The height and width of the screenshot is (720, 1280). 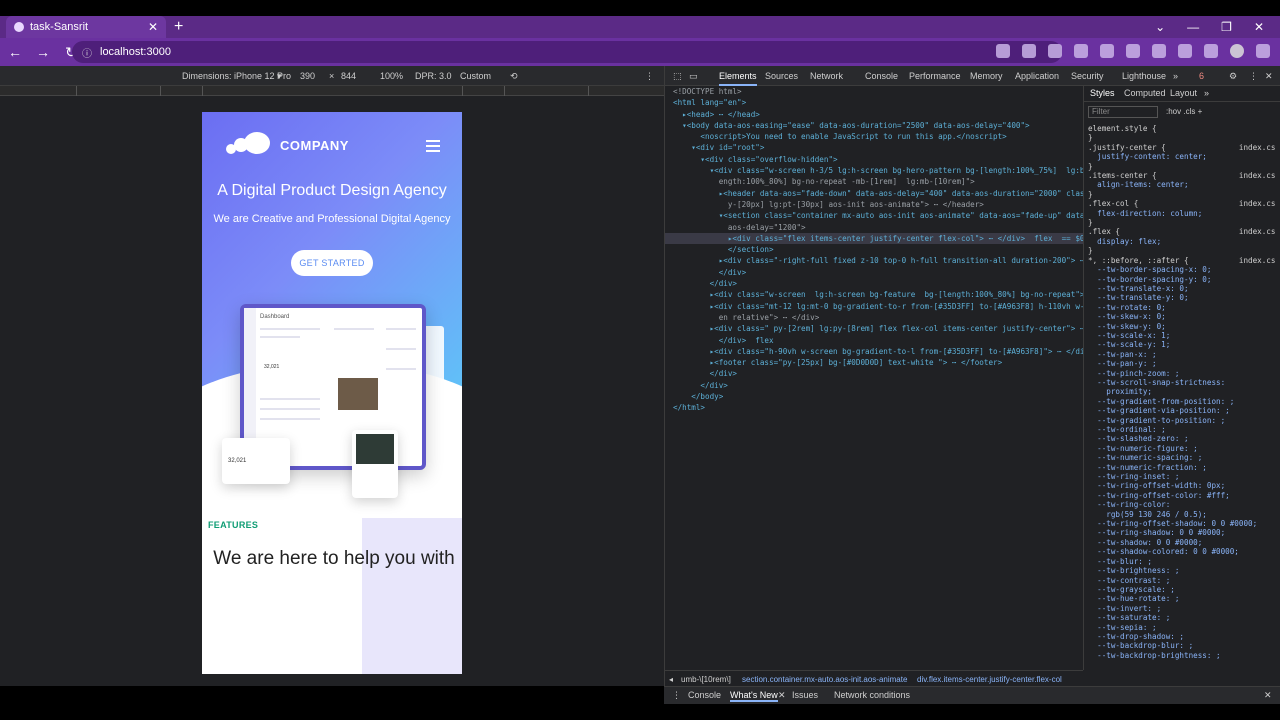 I want to click on dpr-select: DPR: 3.0, so click(x=433, y=76).